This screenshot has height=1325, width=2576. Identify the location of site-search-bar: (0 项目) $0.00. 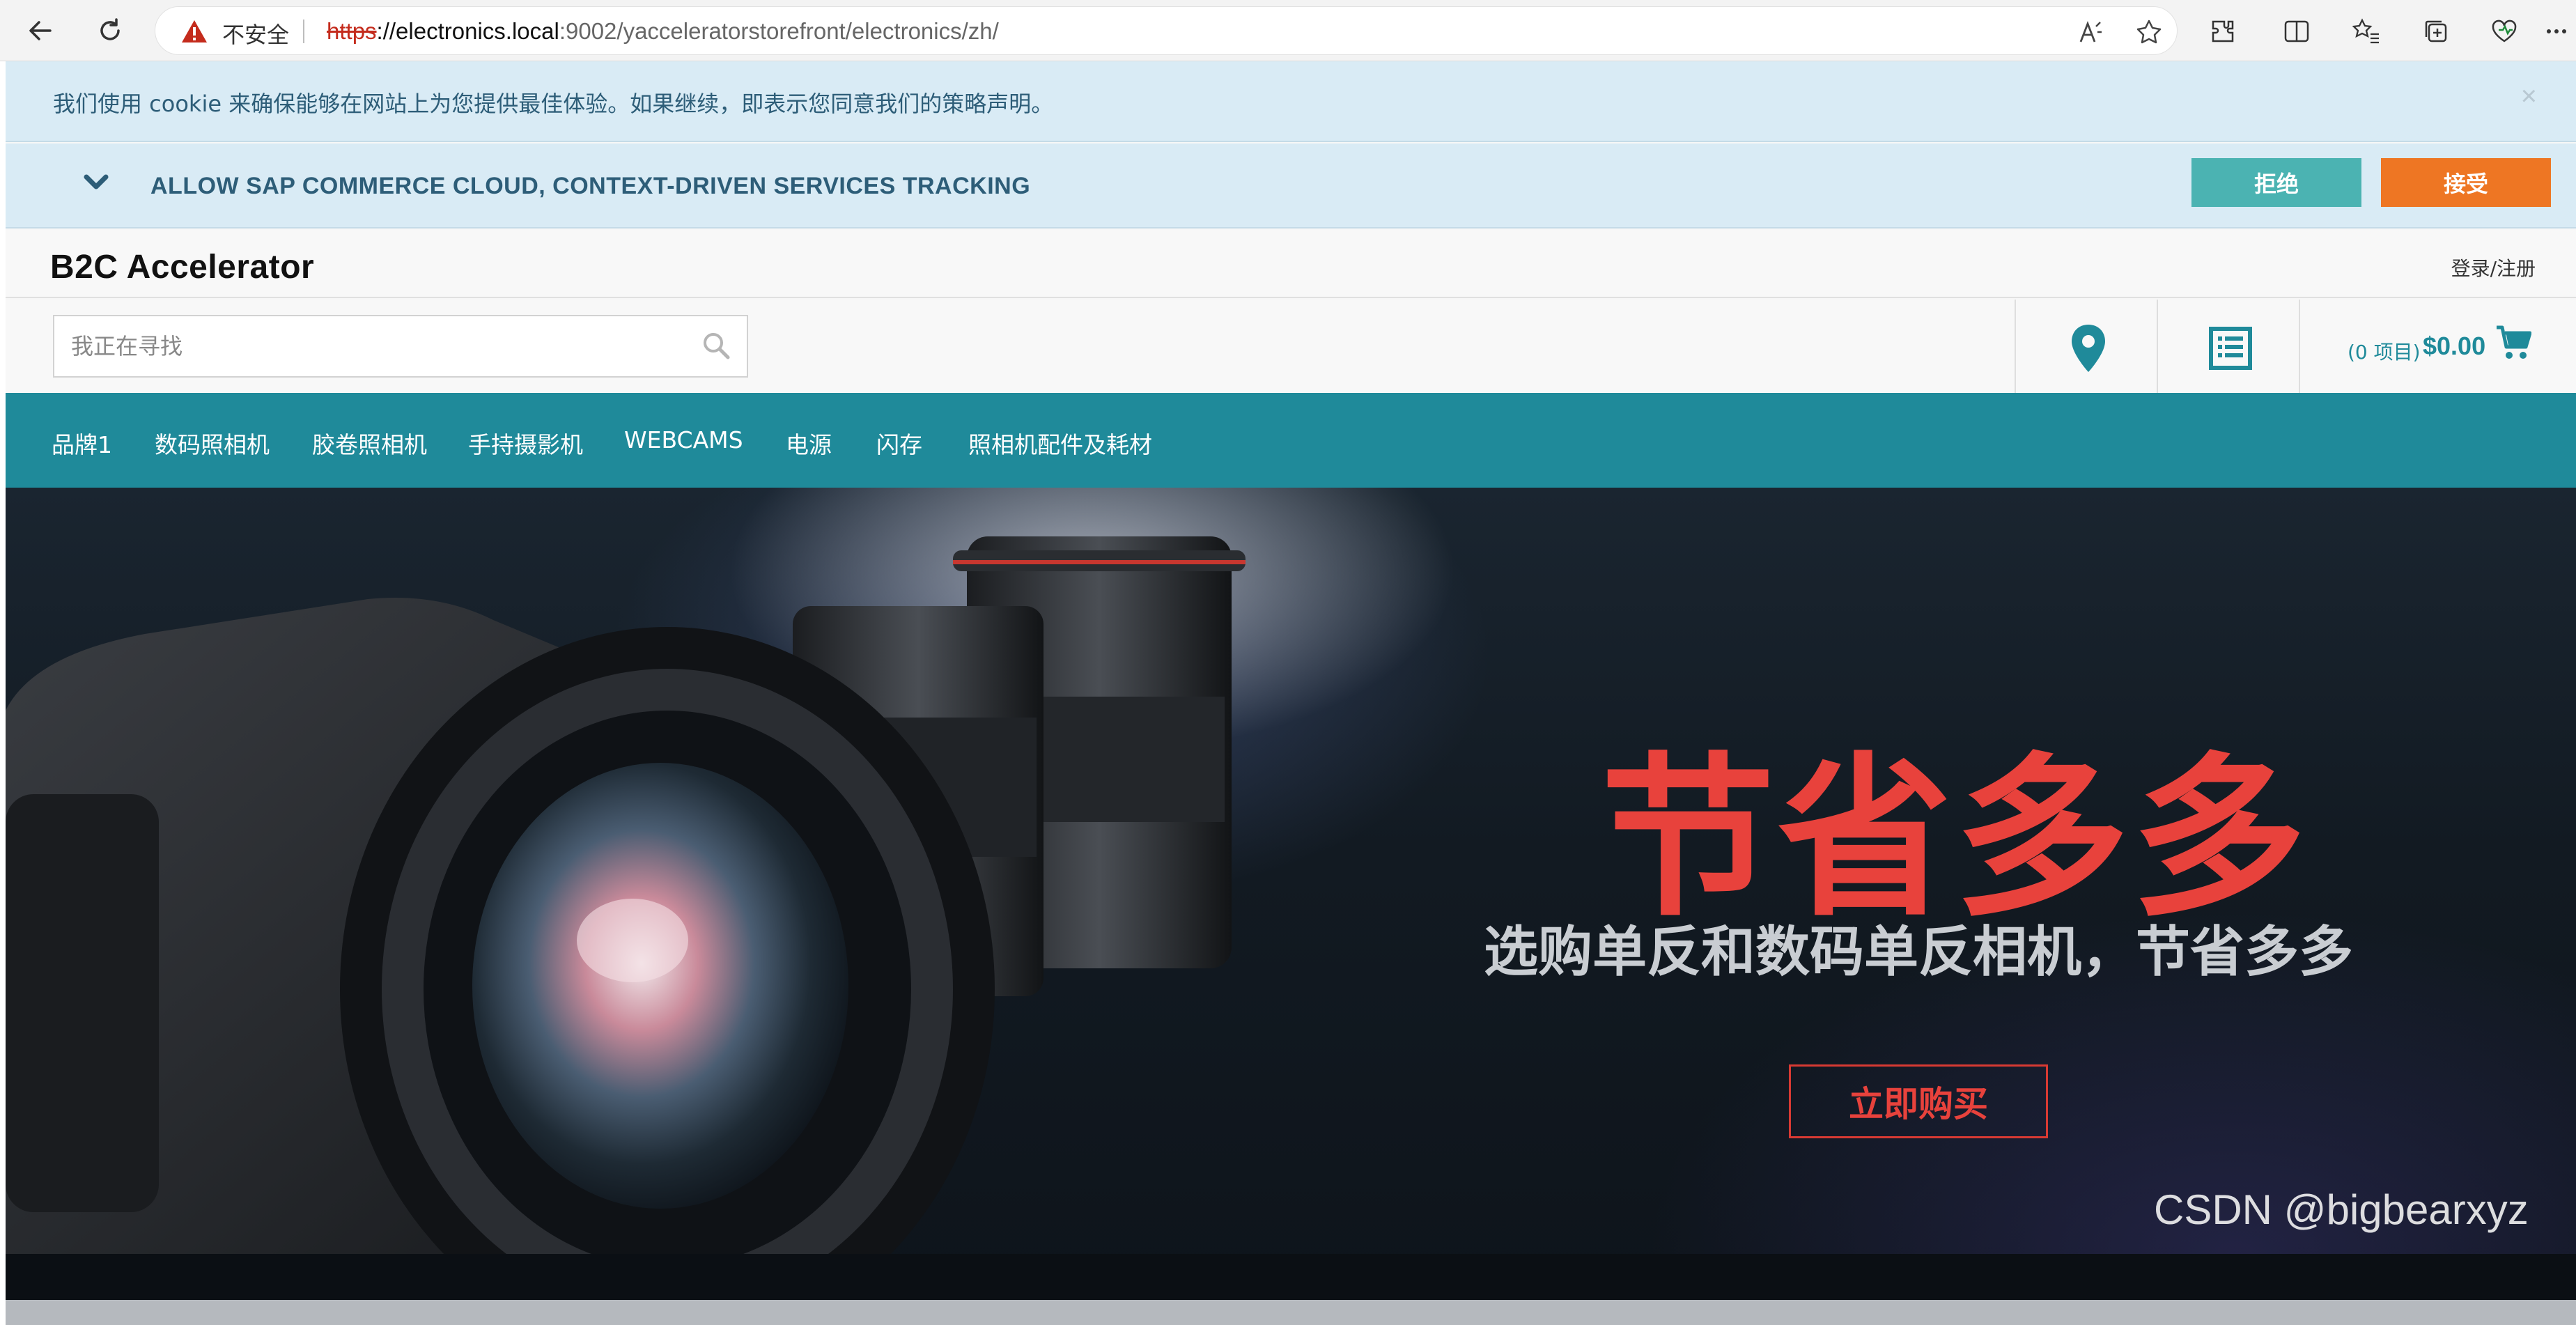
(1291, 346).